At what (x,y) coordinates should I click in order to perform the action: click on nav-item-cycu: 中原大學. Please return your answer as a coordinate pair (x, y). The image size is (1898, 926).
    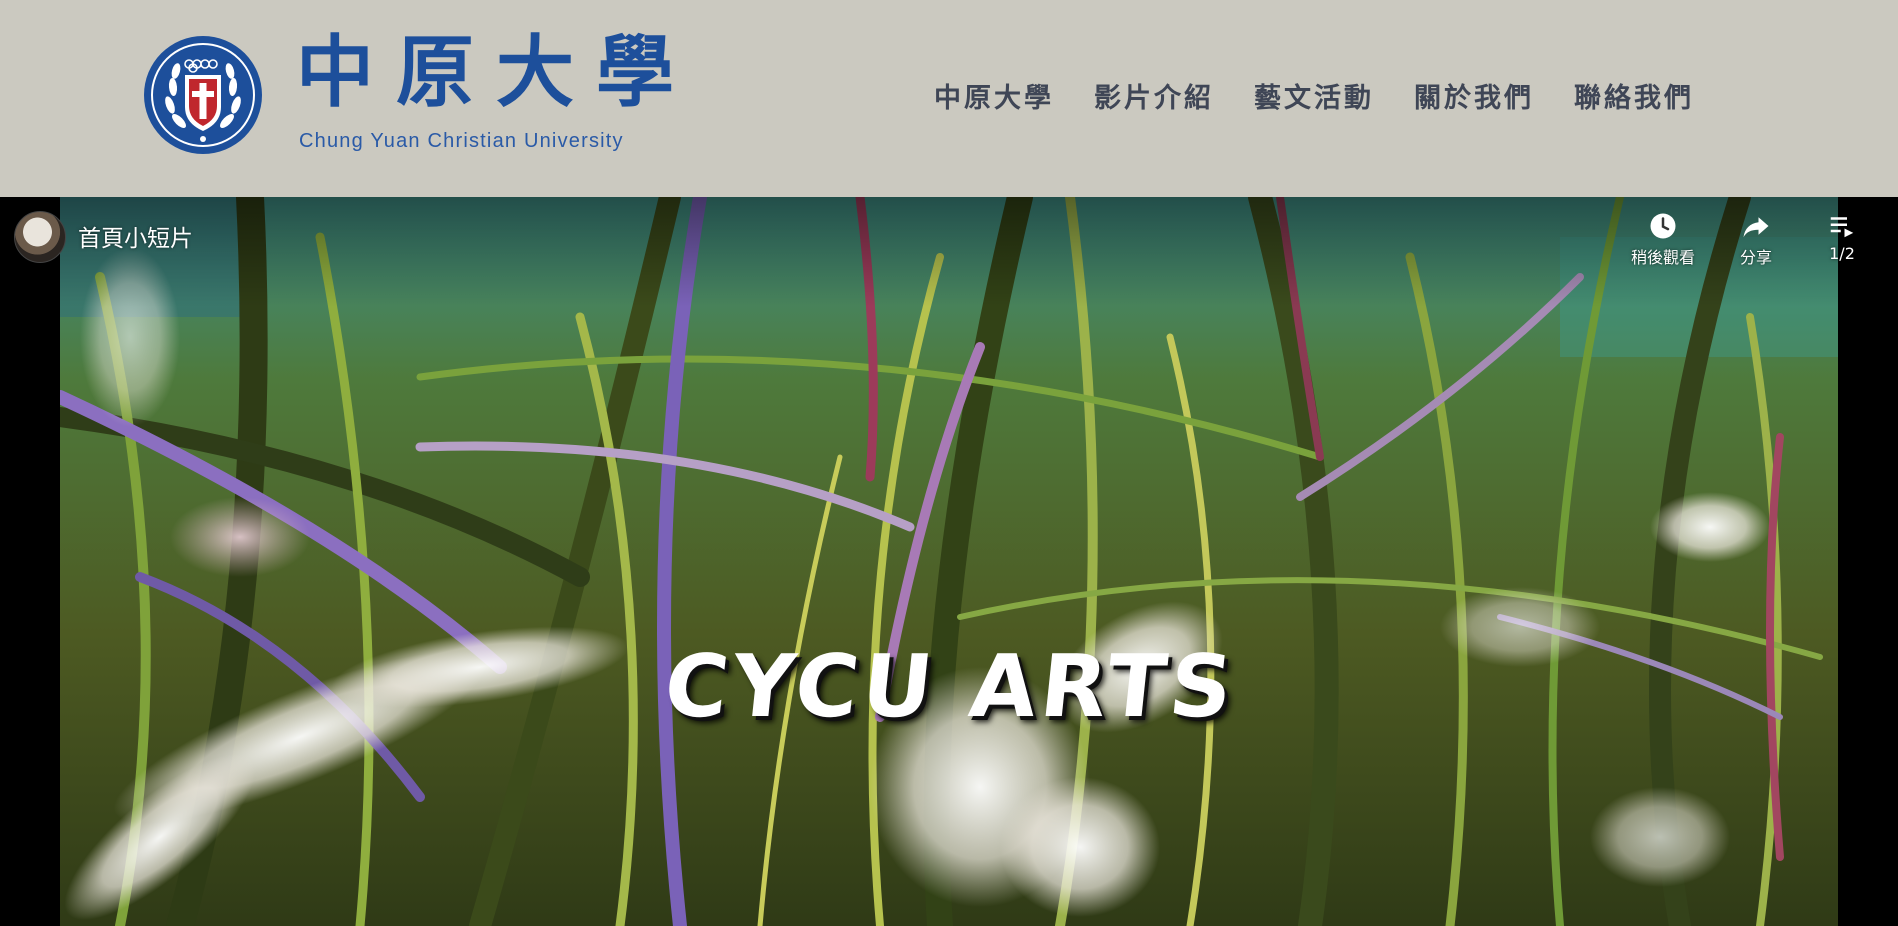
    Looking at the image, I should click on (994, 95).